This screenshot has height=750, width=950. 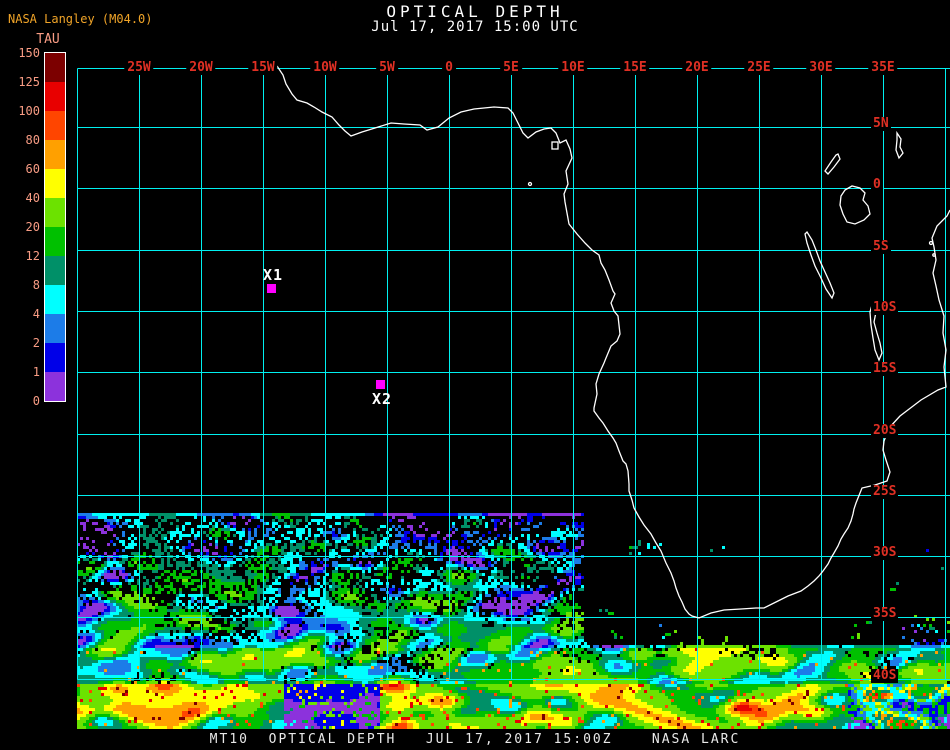 I want to click on colorbar-tick-40: 40, so click(x=32, y=198).